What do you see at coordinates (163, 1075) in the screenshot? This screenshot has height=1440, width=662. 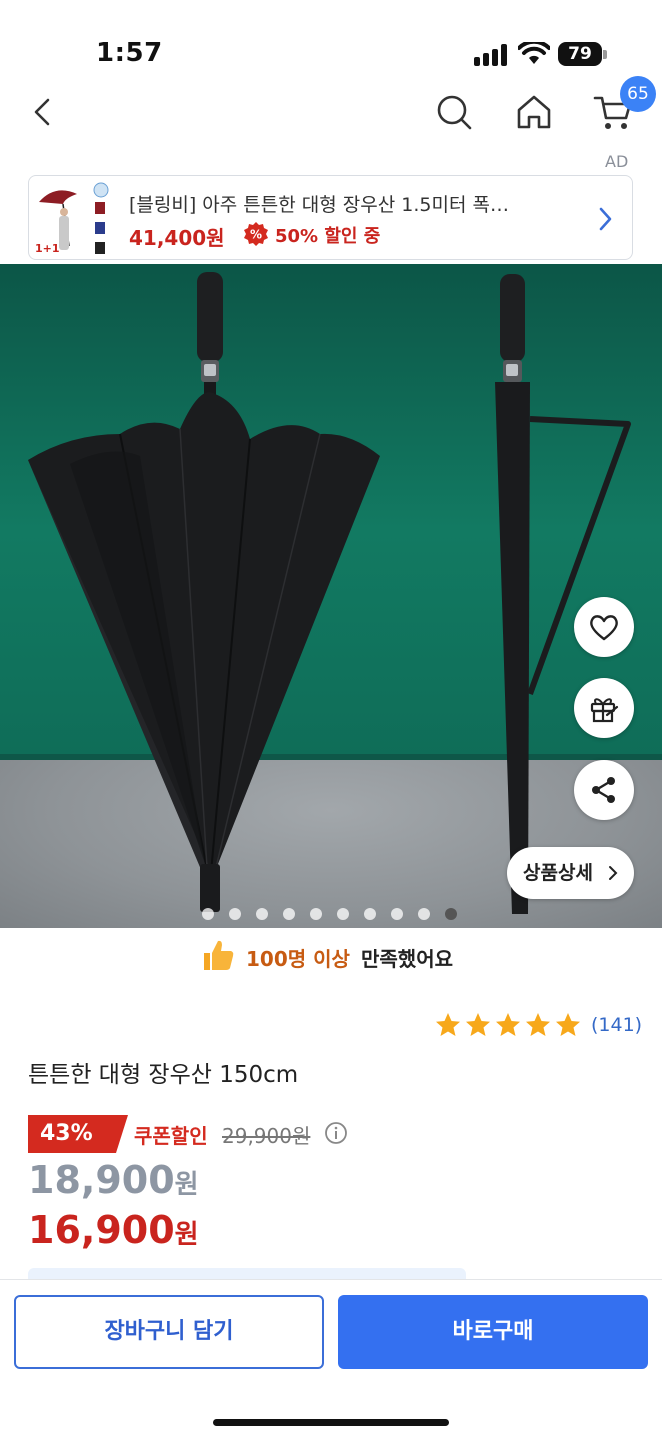 I see `product-title: 튼튼한 대형 장우산 150cm` at bounding box center [163, 1075].